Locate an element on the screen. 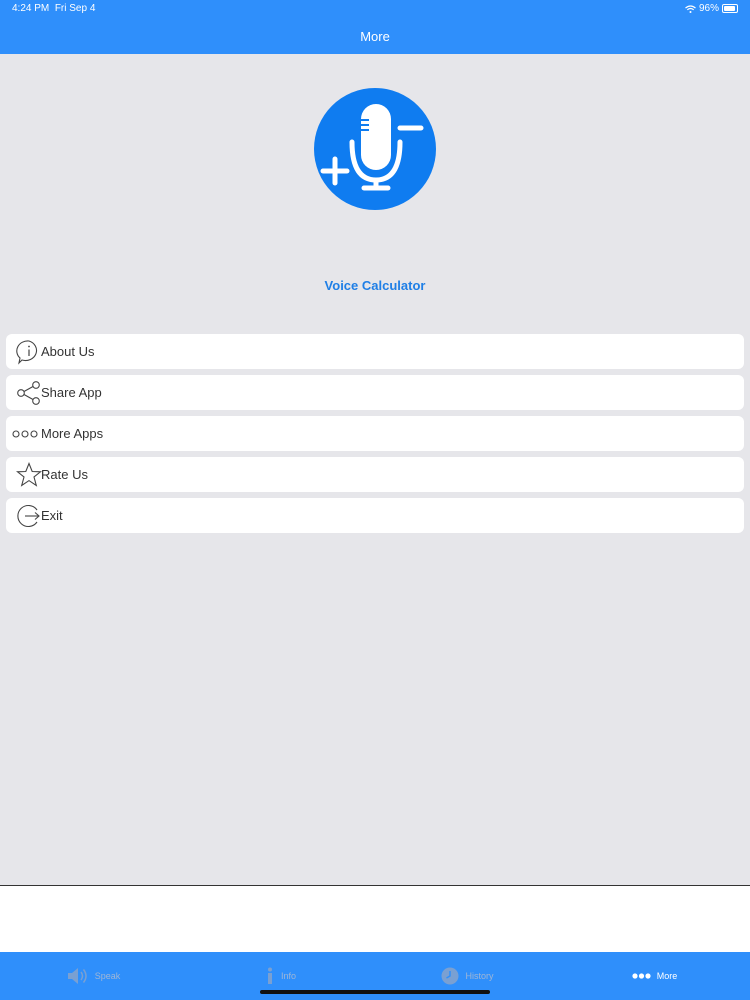 The image size is (750, 1000). status-time-date: 4:24 PM Fri Sep 4 is located at coordinates (53, 8).